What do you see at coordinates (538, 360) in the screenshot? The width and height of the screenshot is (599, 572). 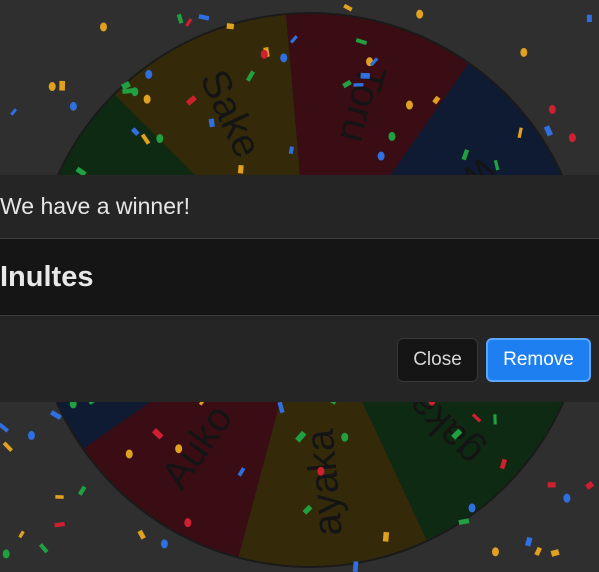 I see `remove-button: Remove` at bounding box center [538, 360].